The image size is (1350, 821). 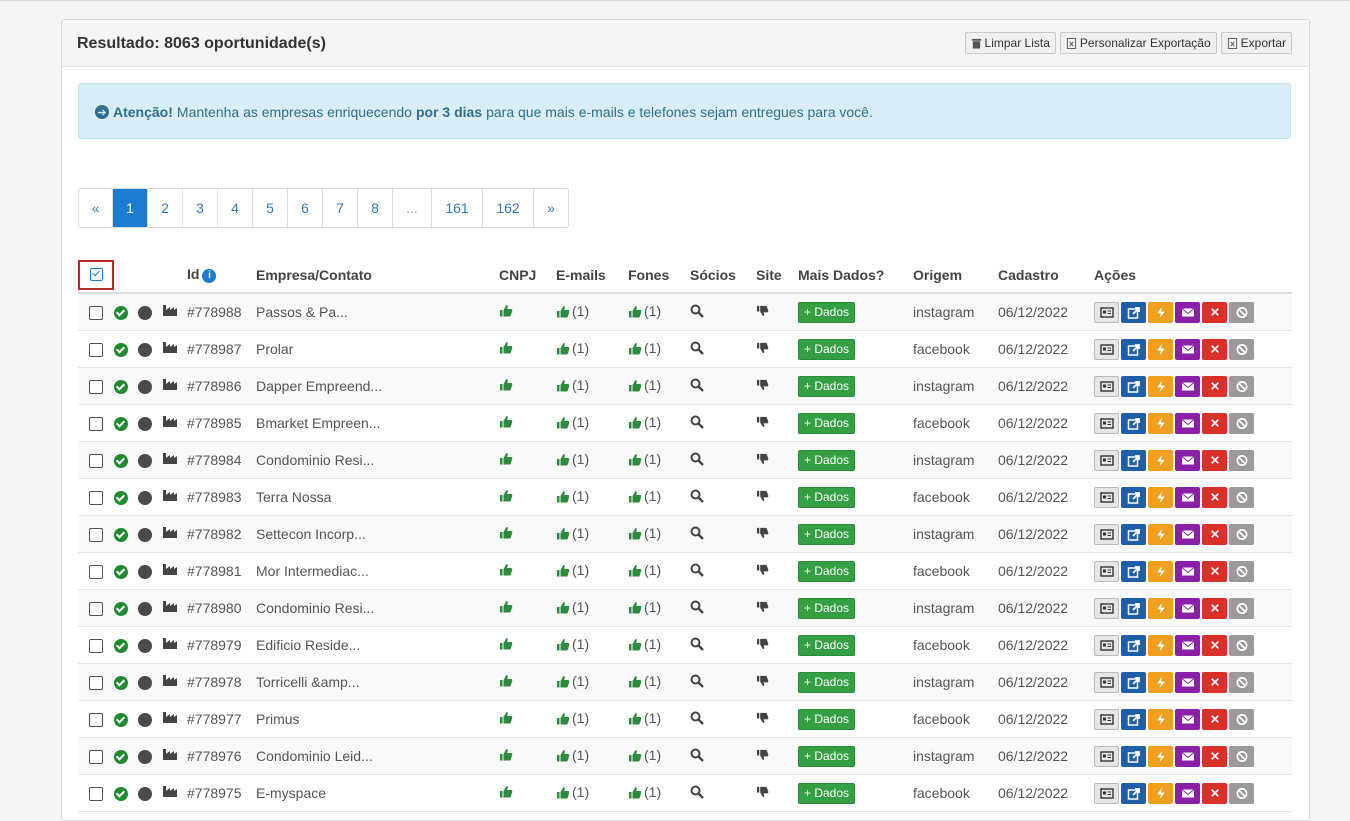 I want to click on customize-export-button: Personalizar Exportação, so click(x=1138, y=43).